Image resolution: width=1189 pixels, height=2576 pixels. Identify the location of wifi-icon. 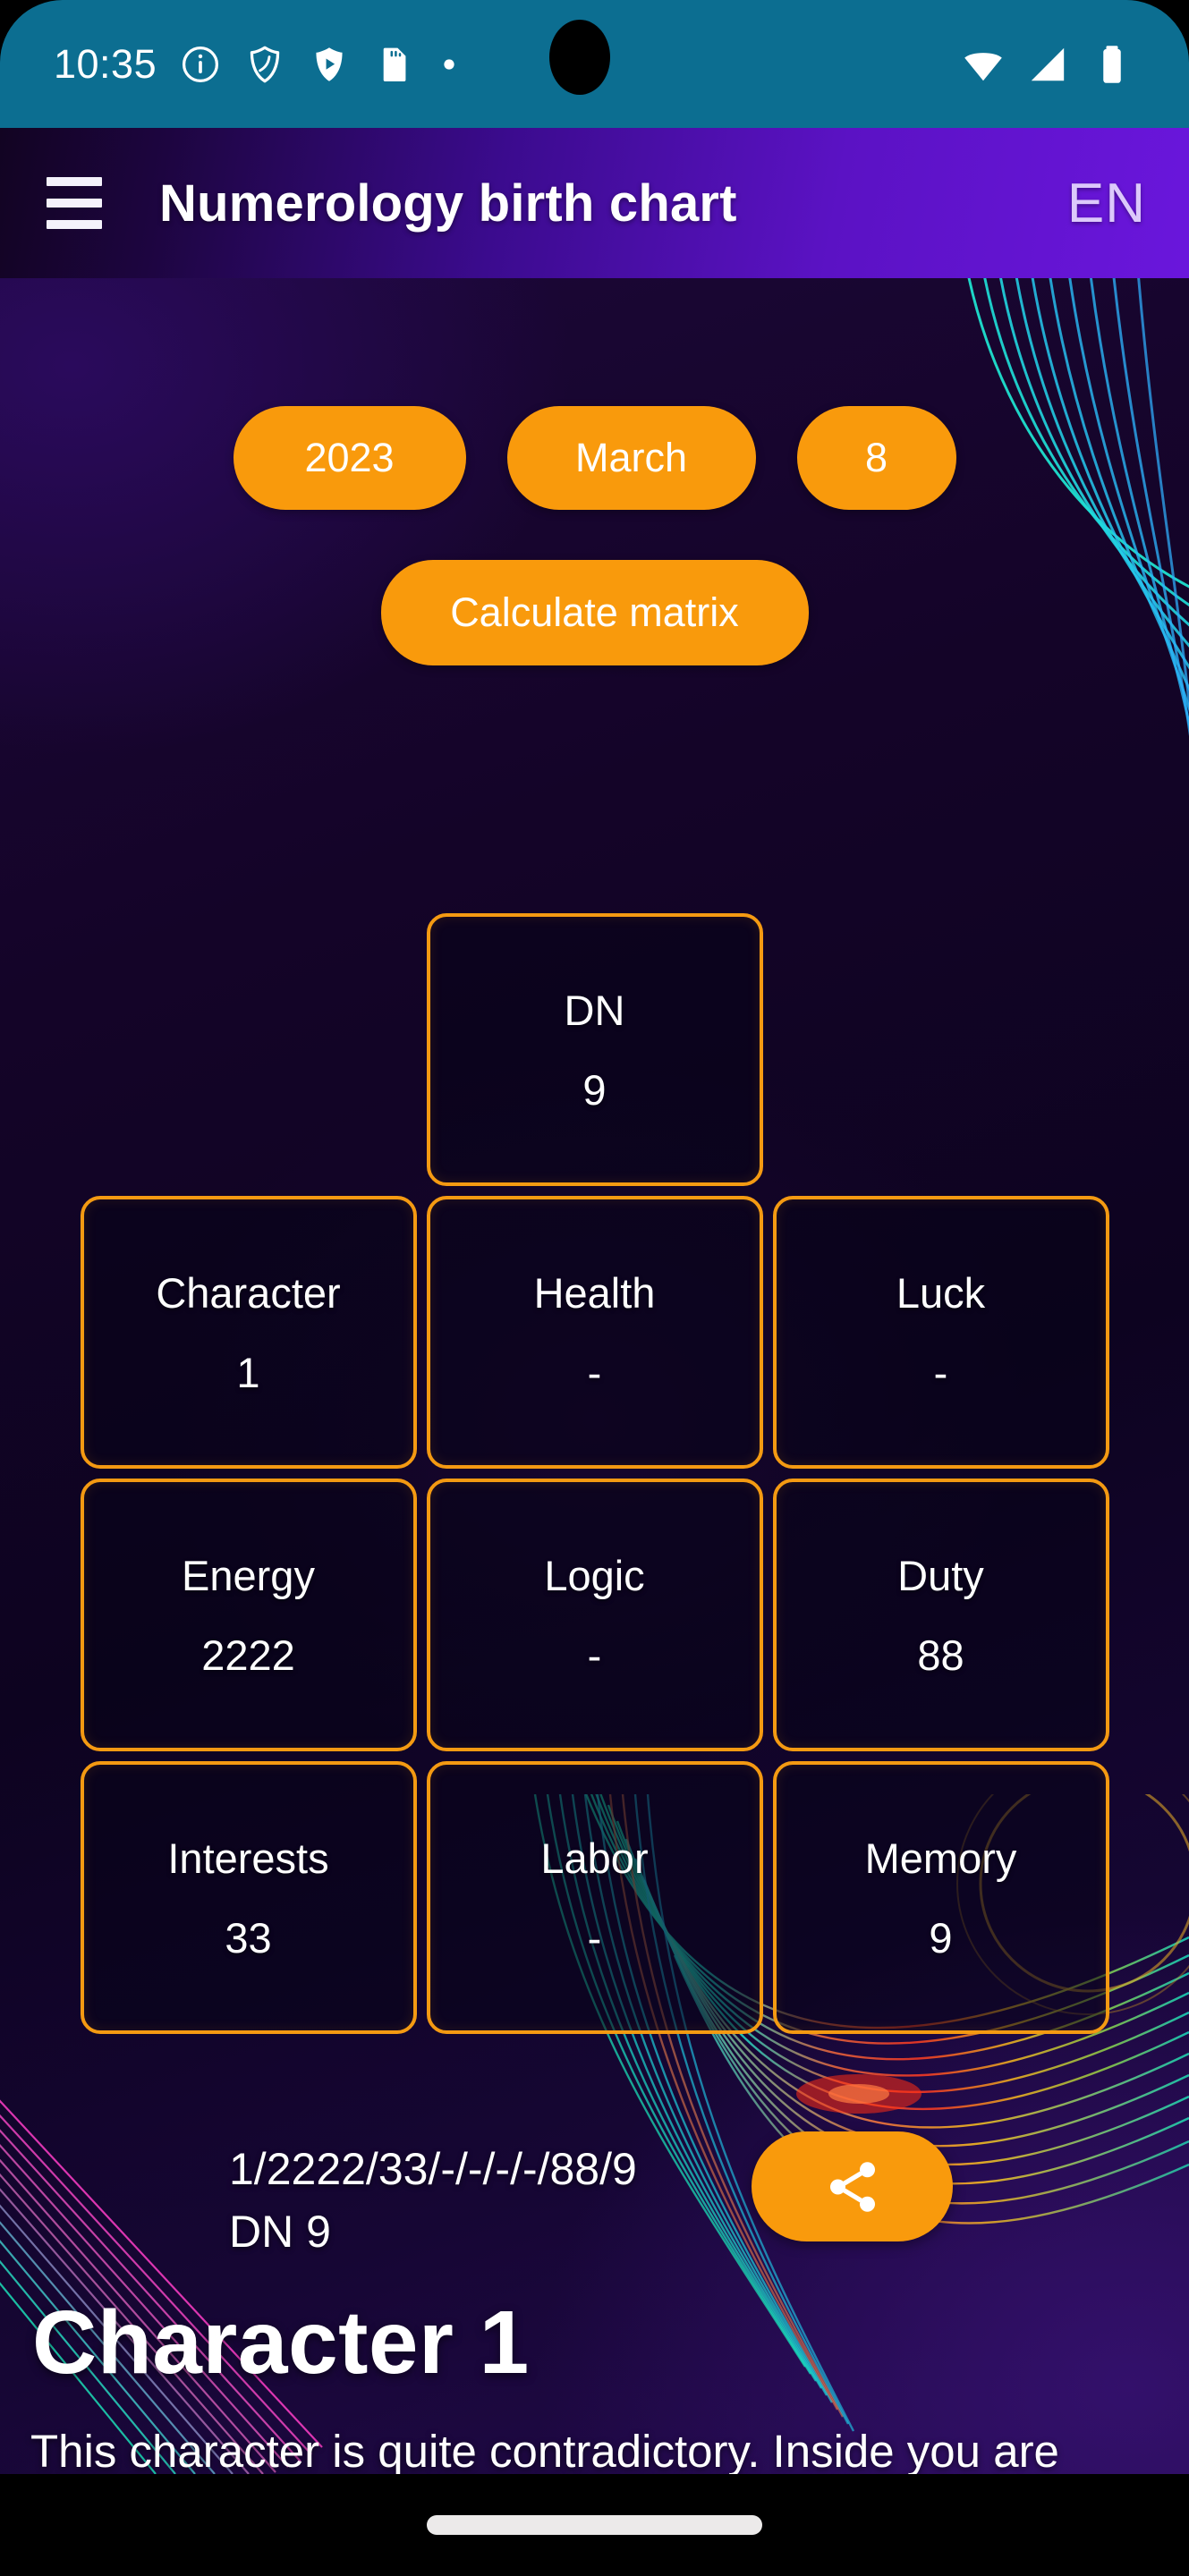
(983, 66).